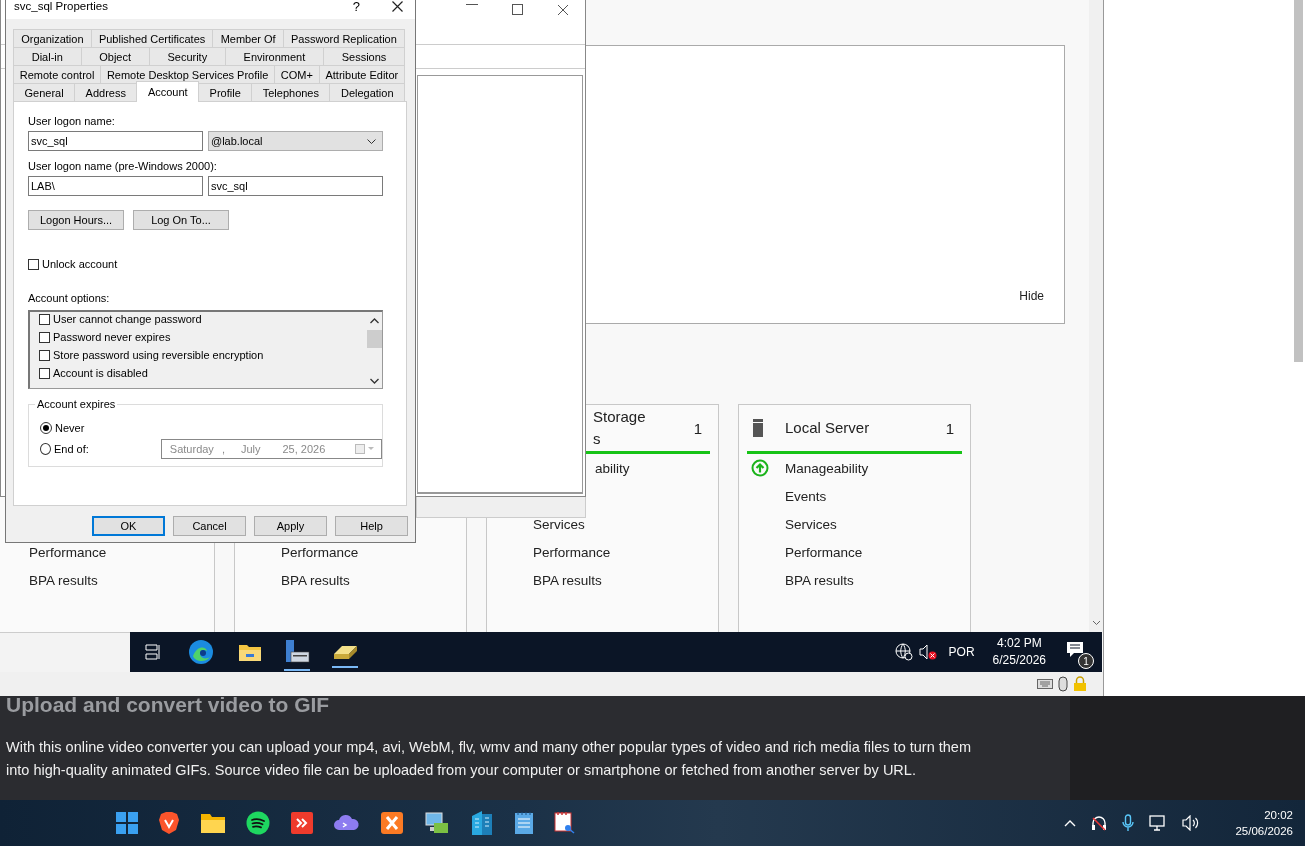 The height and width of the screenshot is (846, 1305). I want to click on tab: Delegation, so click(367, 92).